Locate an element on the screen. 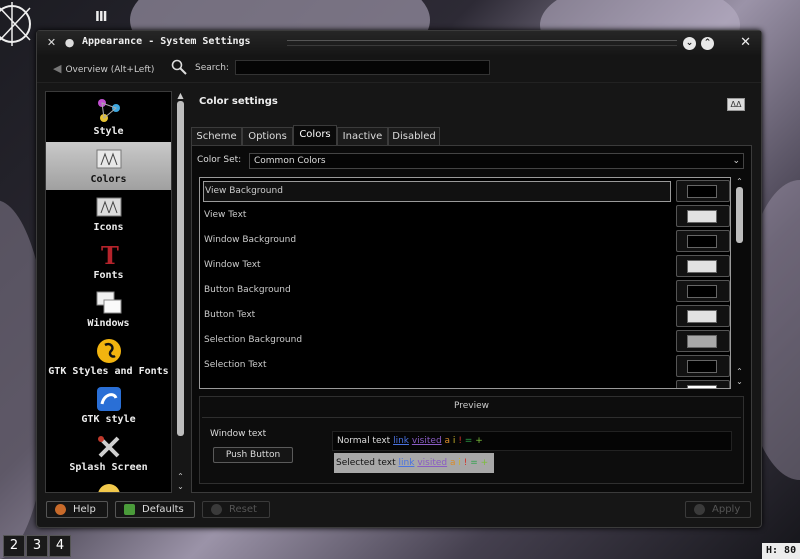 This screenshot has height=559, width=800. sidebar-item-style: Style is located at coordinates (108, 118).